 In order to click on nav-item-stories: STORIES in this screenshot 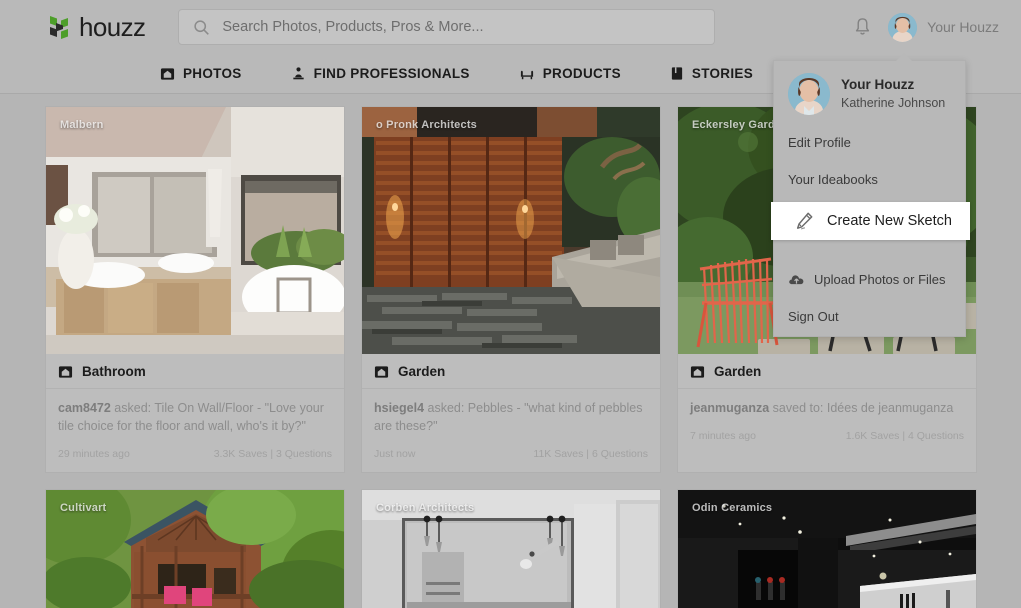, I will do `click(711, 73)`.